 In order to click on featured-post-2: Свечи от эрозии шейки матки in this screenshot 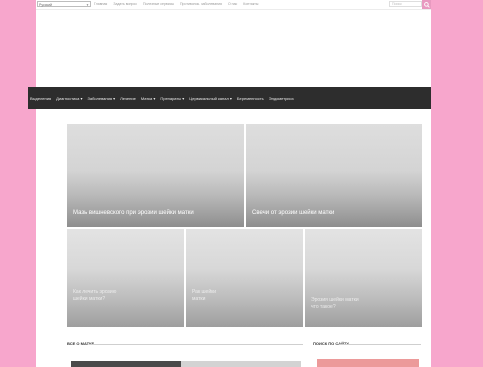, I will do `click(334, 175)`.